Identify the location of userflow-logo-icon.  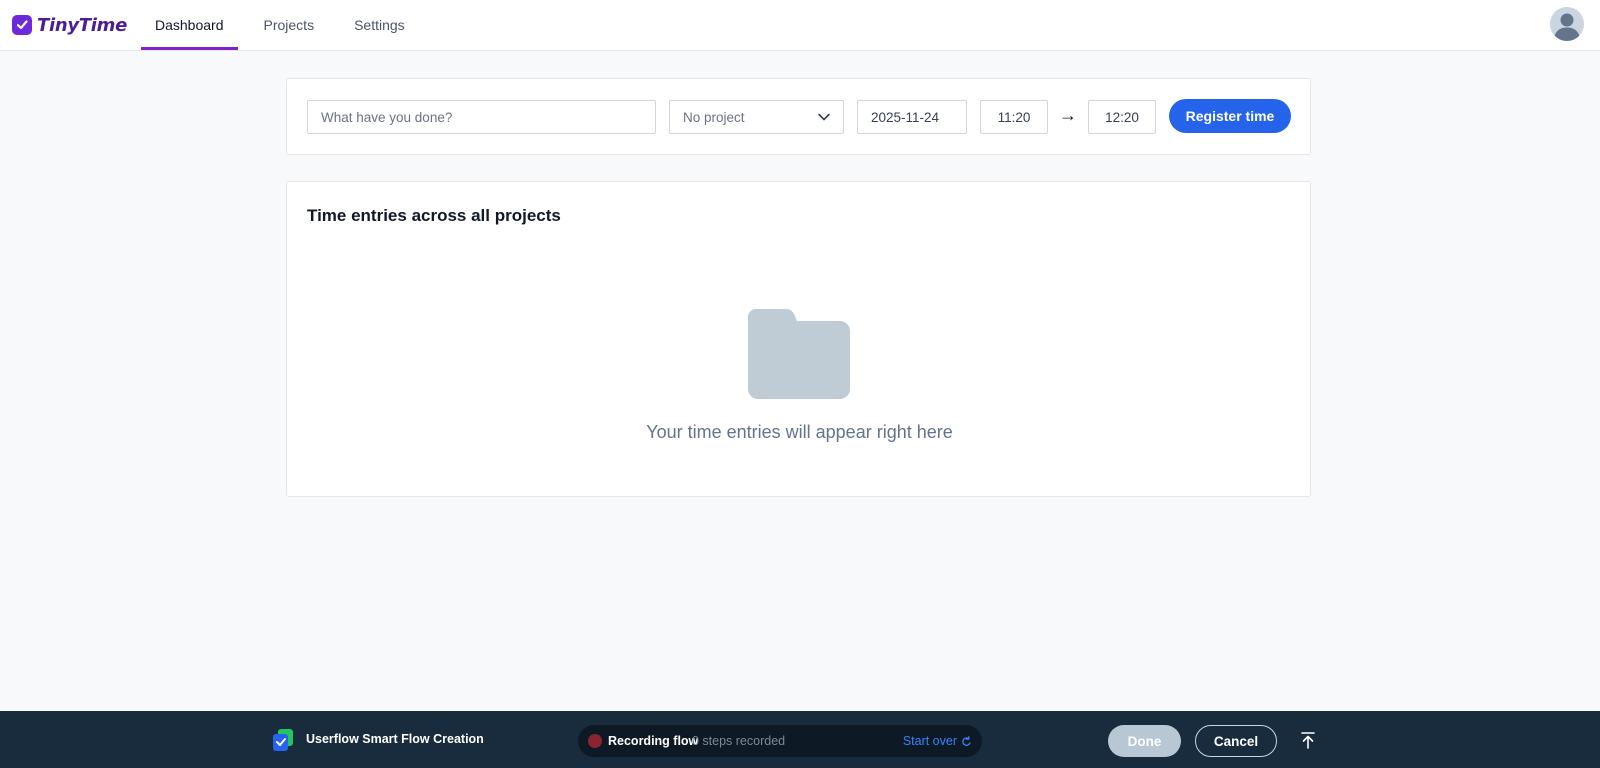
(283, 740).